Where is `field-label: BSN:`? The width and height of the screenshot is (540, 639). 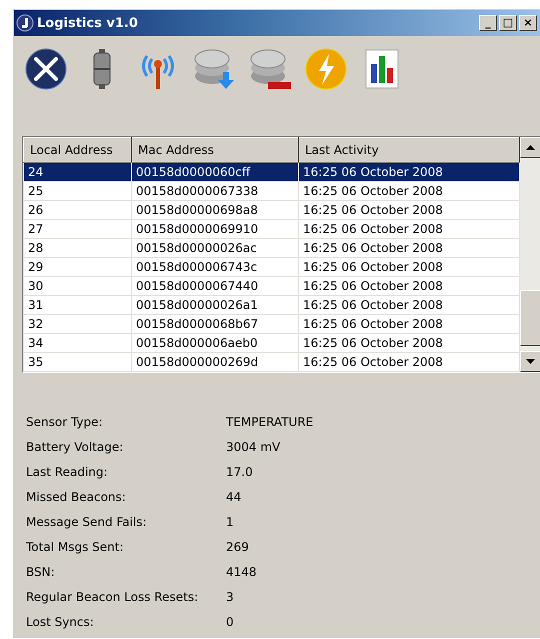
field-label: BSN: is located at coordinates (41, 572).